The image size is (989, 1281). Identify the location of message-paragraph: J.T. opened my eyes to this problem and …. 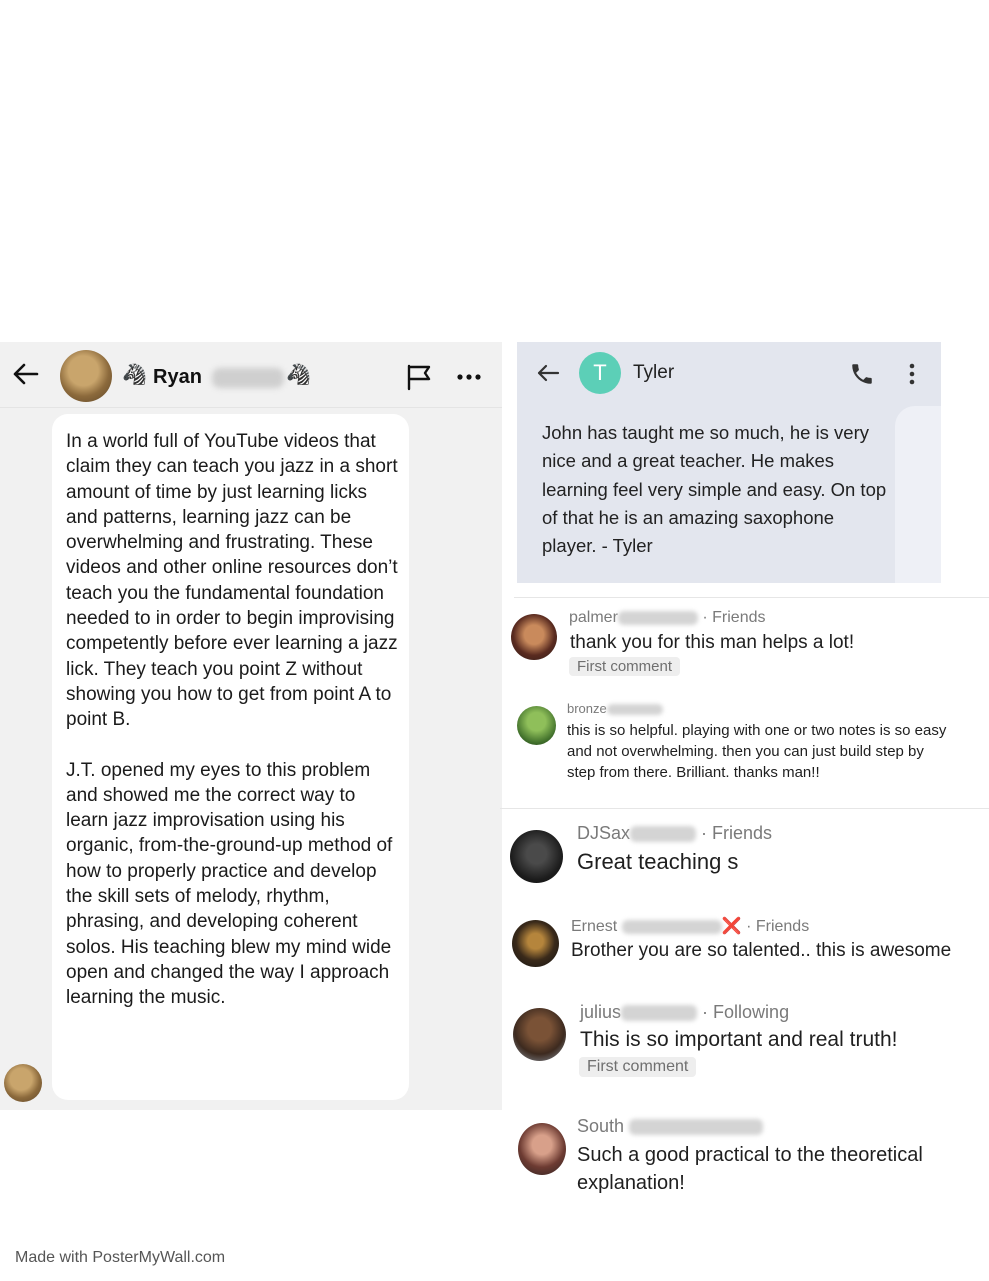
(229, 884).